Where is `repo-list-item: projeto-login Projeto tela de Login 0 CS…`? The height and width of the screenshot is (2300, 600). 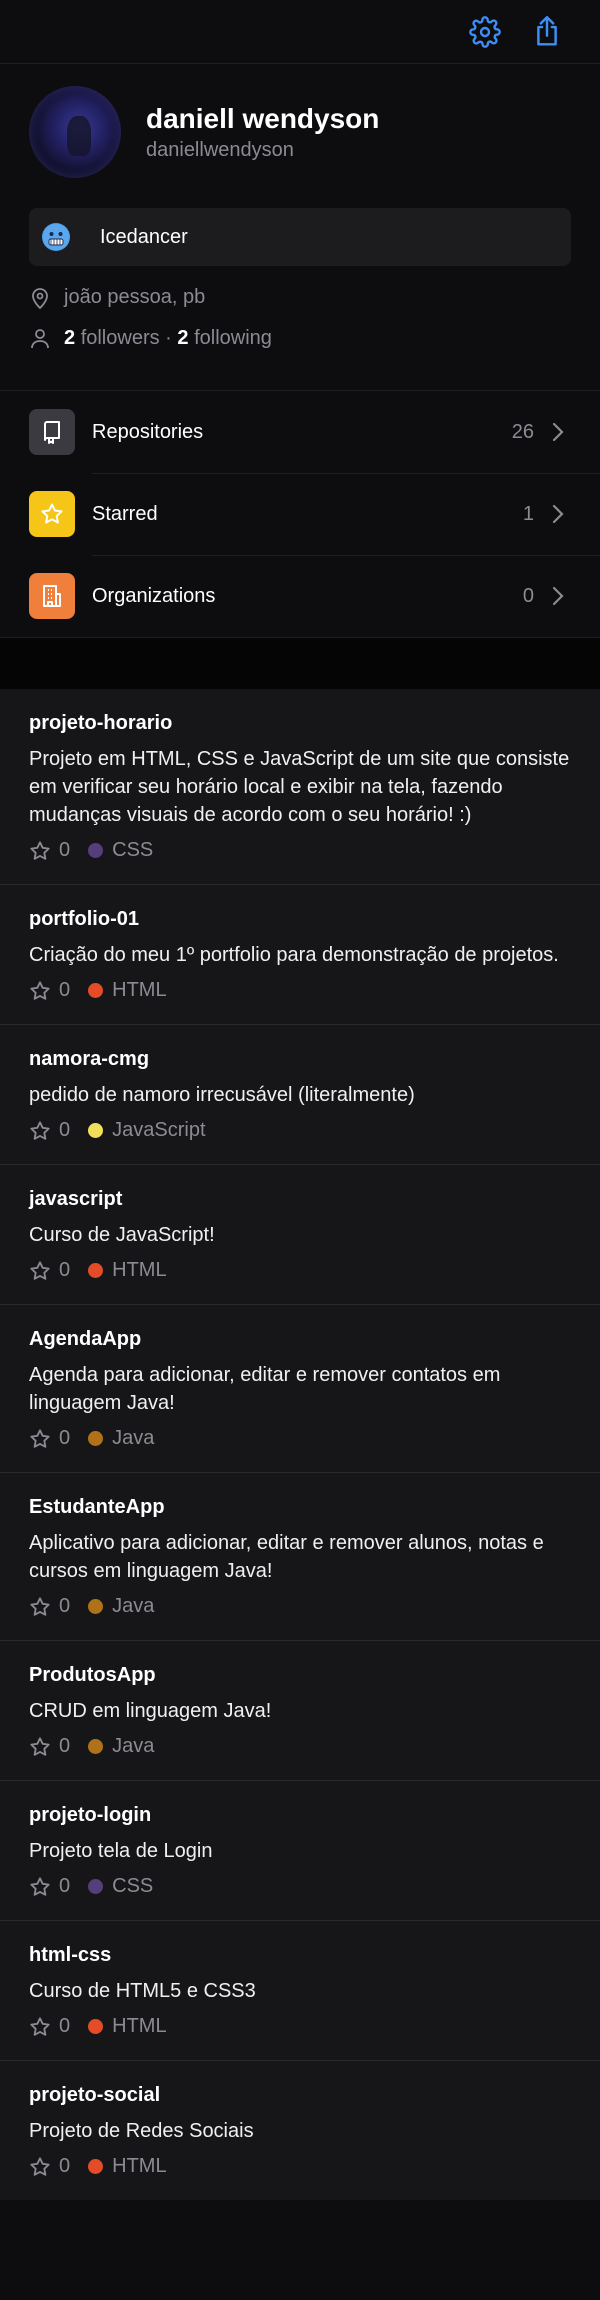
repo-list-item: projeto-login Projeto tela de Login 0 CS… is located at coordinates (300, 1851).